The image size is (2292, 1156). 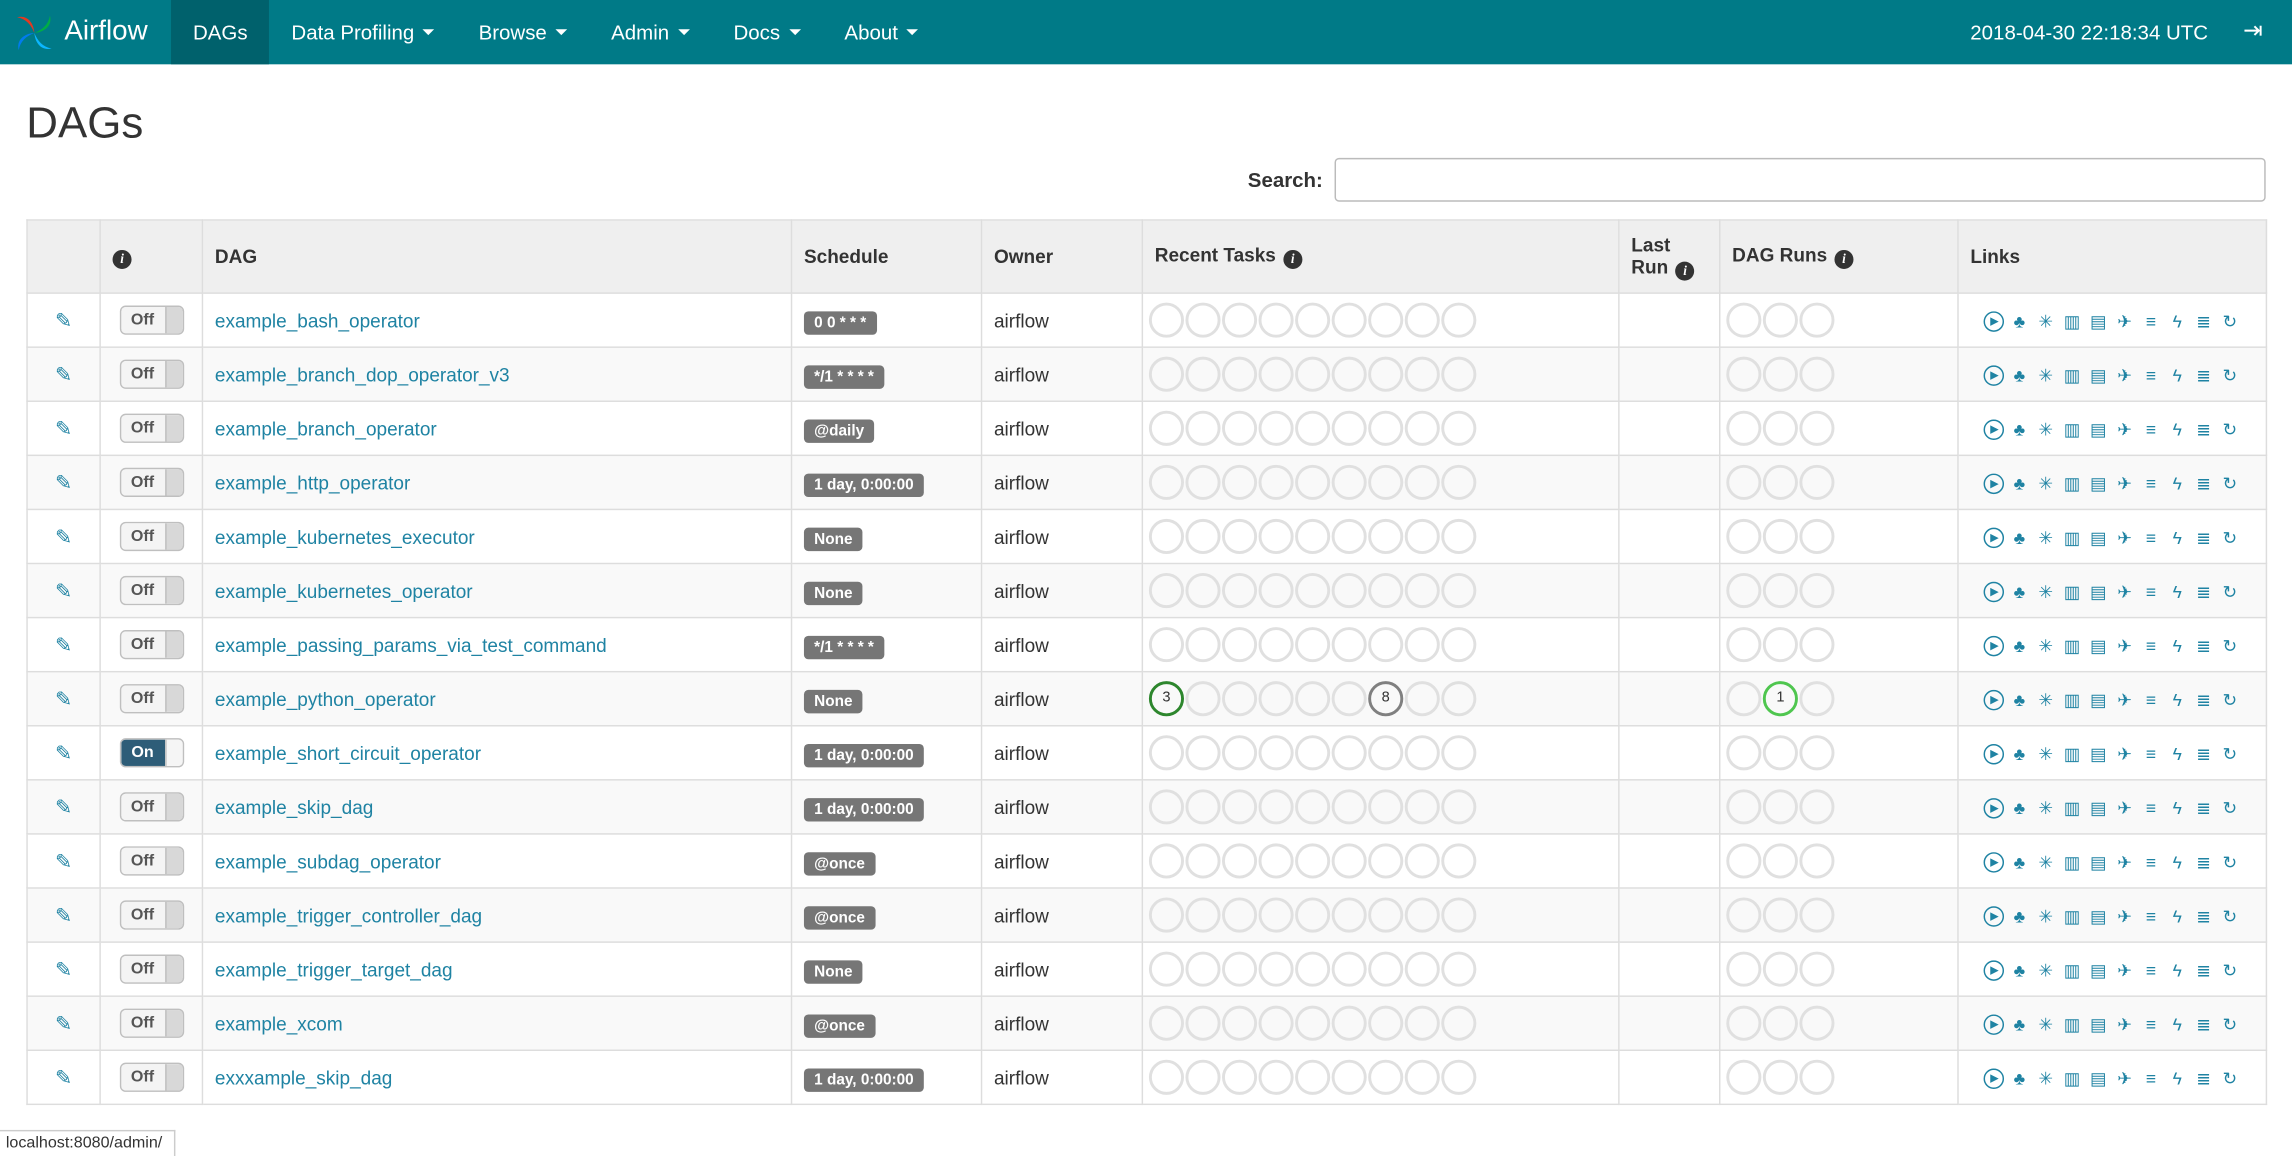 What do you see at coordinates (840, 322) in the screenshot?
I see `schedule-badge: 0 0 * * *` at bounding box center [840, 322].